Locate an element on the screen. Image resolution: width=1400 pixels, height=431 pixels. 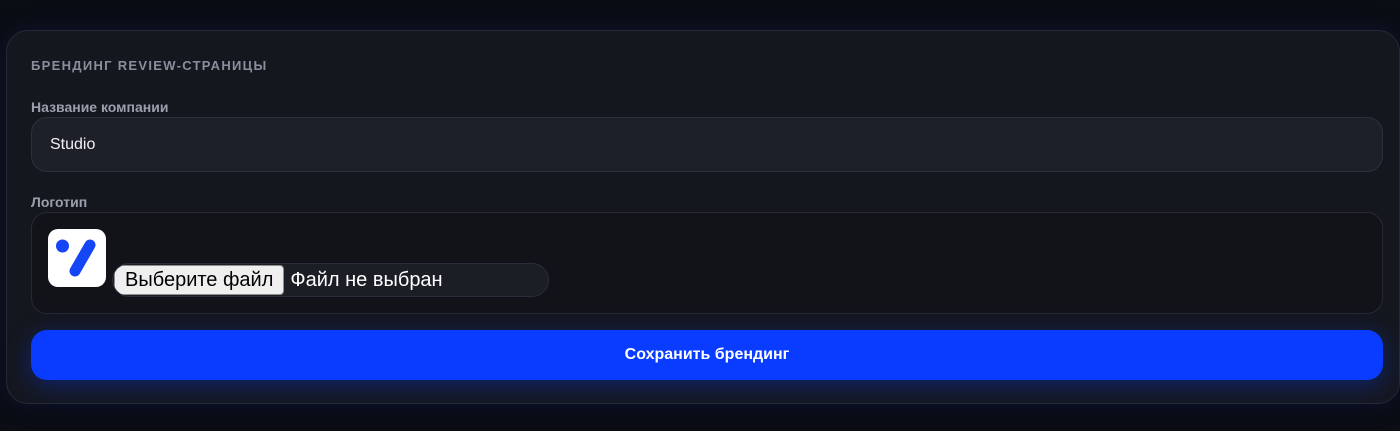
file-status-text: Файл не выбран is located at coordinates (366, 279).